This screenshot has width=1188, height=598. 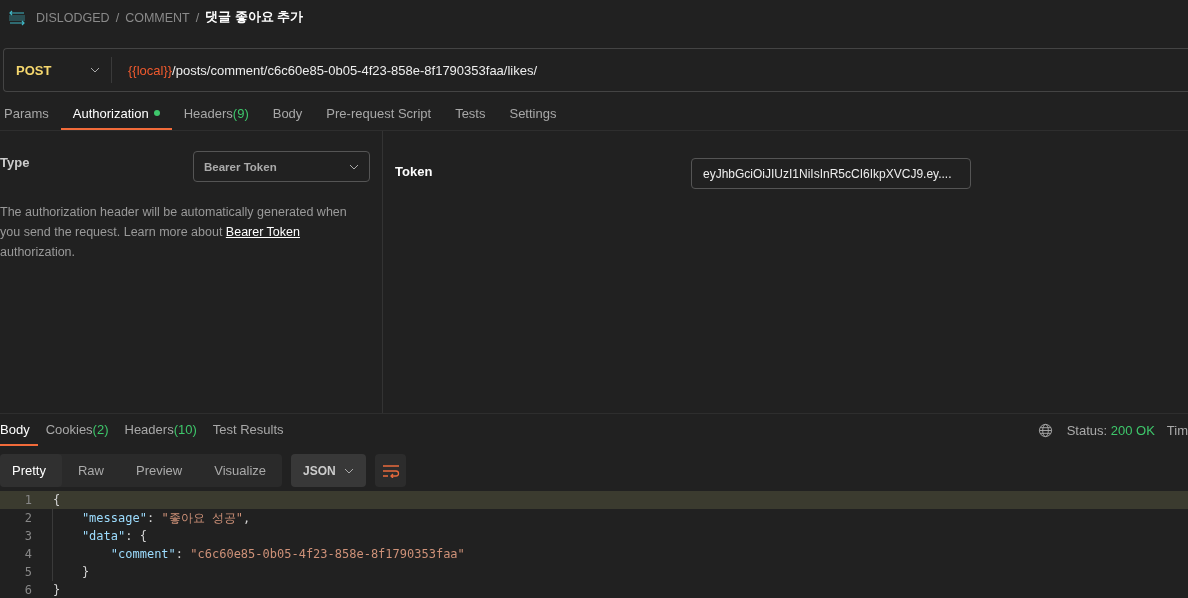 What do you see at coordinates (1110, 430) in the screenshot?
I see `status-text: Status: 200 OK` at bounding box center [1110, 430].